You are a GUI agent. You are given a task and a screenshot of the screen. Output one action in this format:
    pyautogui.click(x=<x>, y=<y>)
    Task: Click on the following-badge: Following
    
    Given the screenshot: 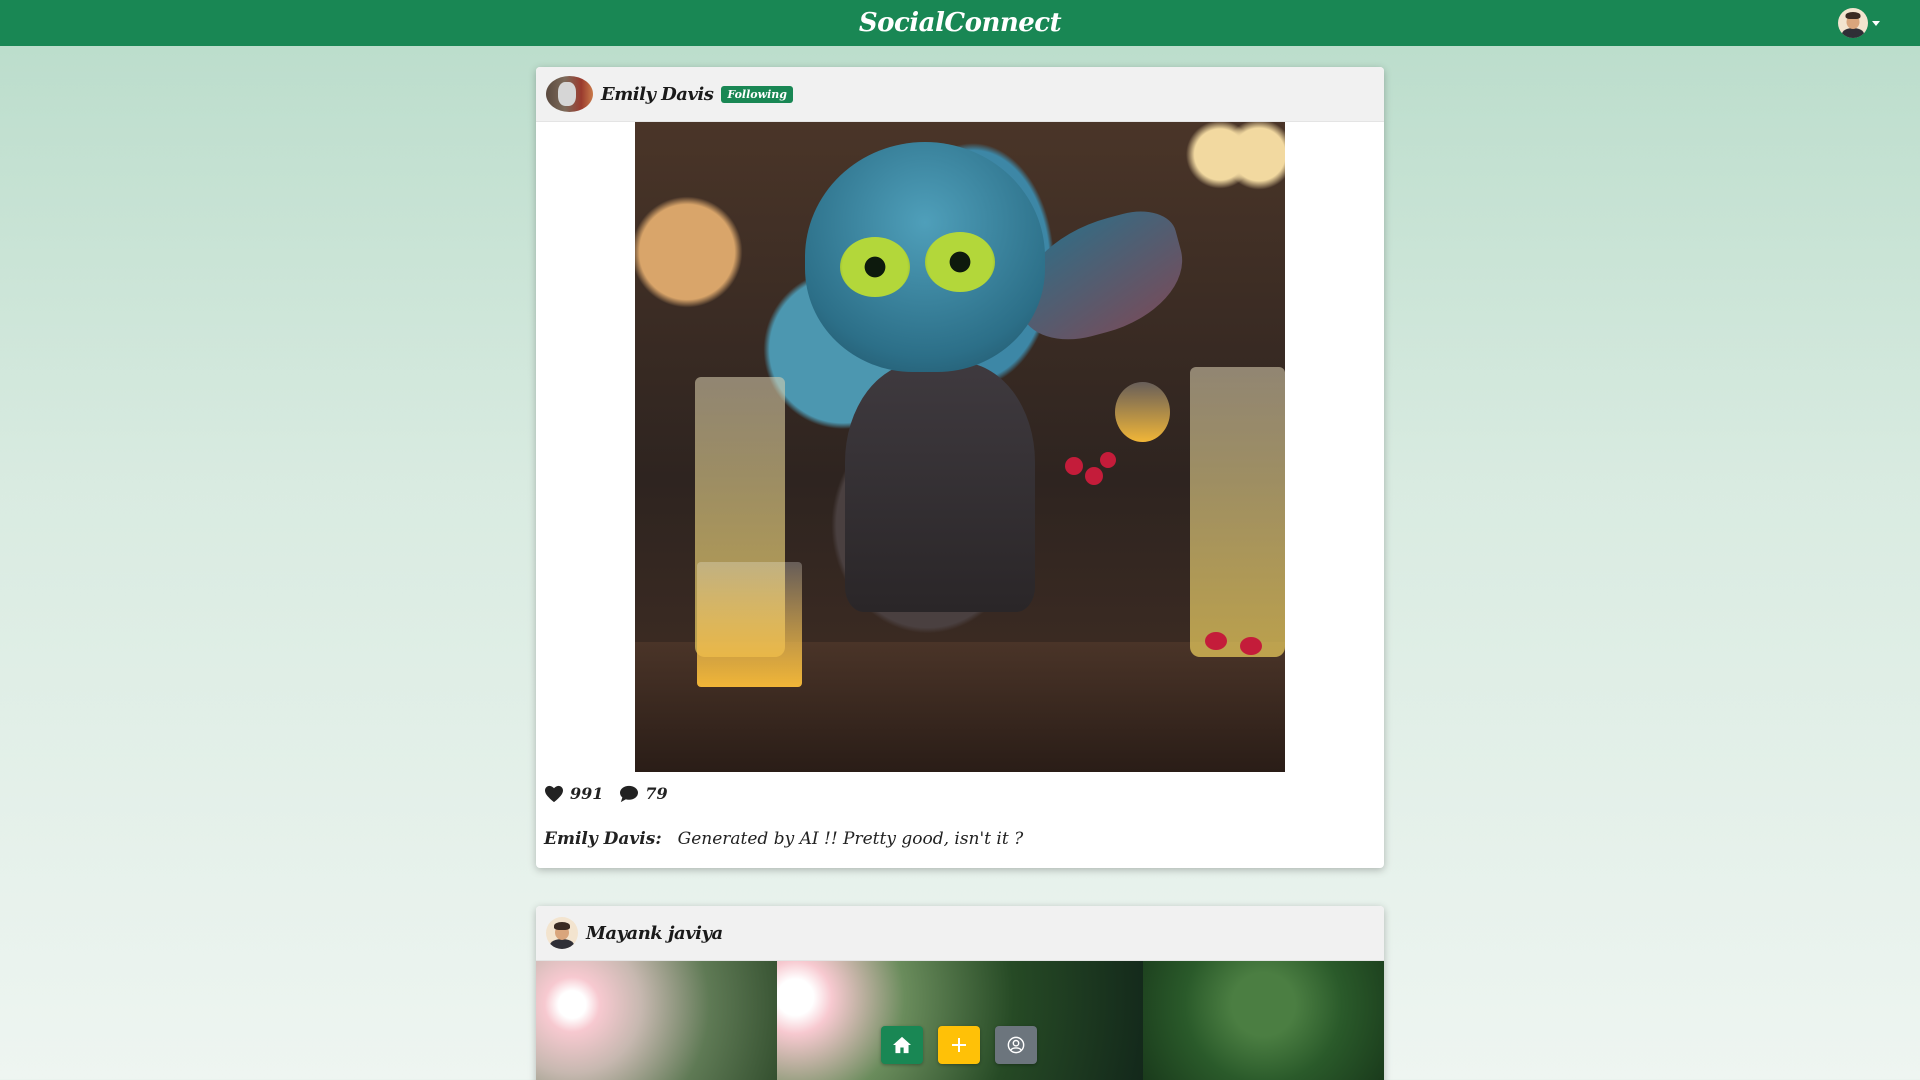 What is the action you would take?
    pyautogui.click(x=757, y=94)
    